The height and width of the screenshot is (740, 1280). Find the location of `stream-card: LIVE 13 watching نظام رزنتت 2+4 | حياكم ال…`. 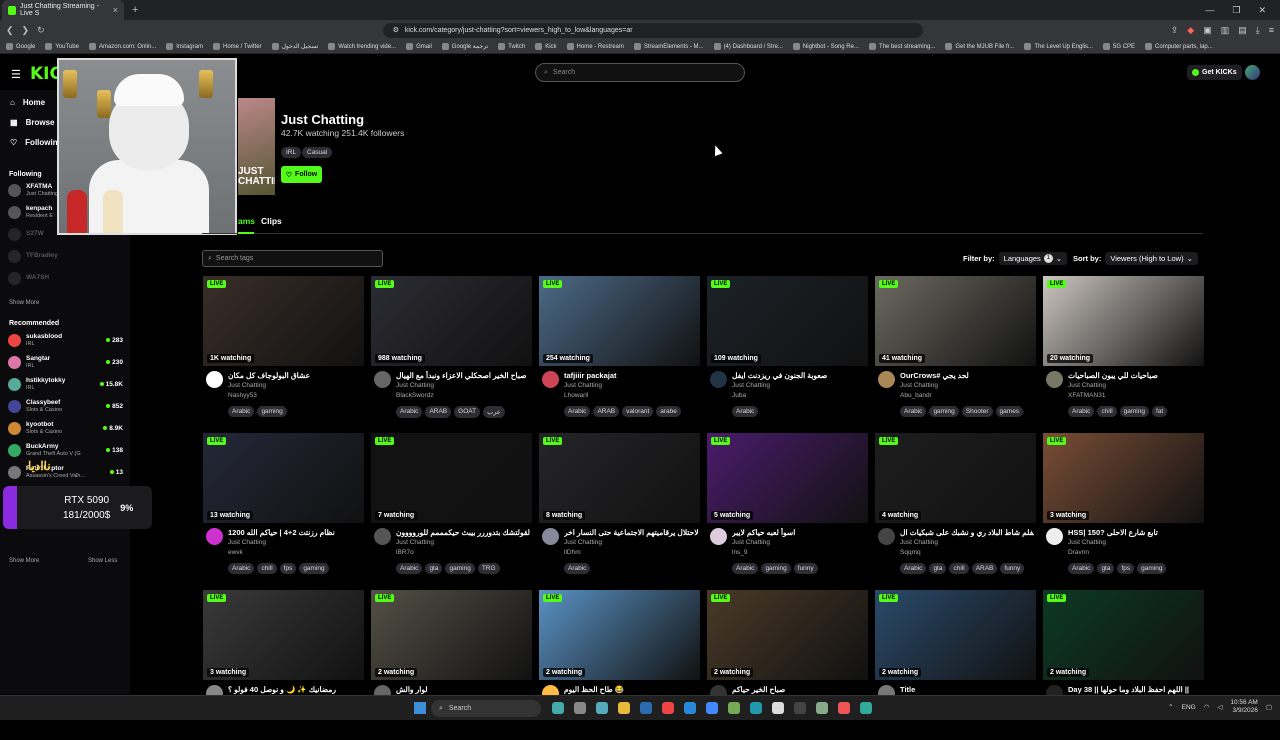

stream-card: LIVE 13 watching نظام رزنتت 2+4 | حياكم ال… is located at coordinates (283, 508).